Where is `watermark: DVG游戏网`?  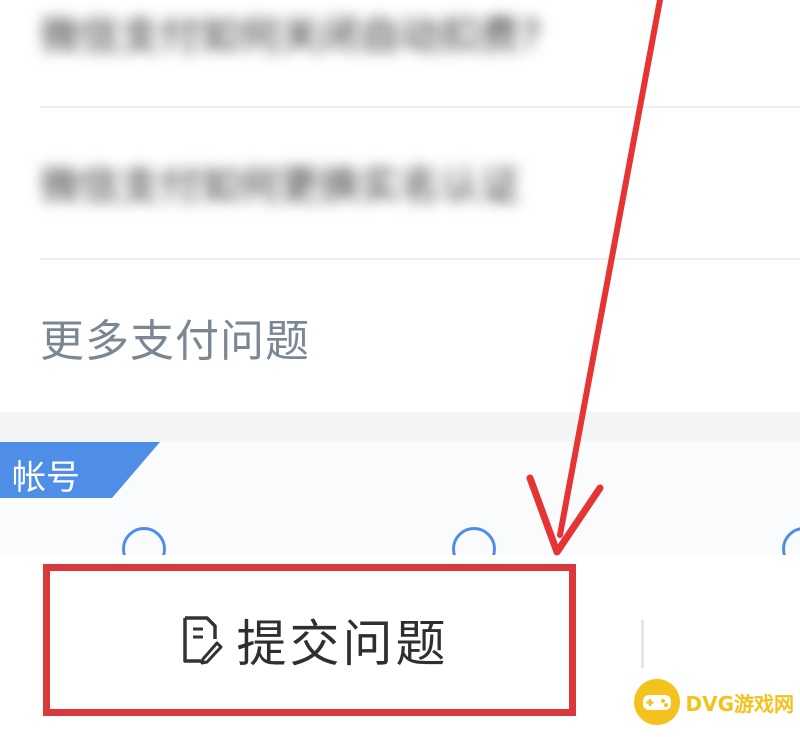 watermark: DVG游戏网 is located at coordinates (714, 702).